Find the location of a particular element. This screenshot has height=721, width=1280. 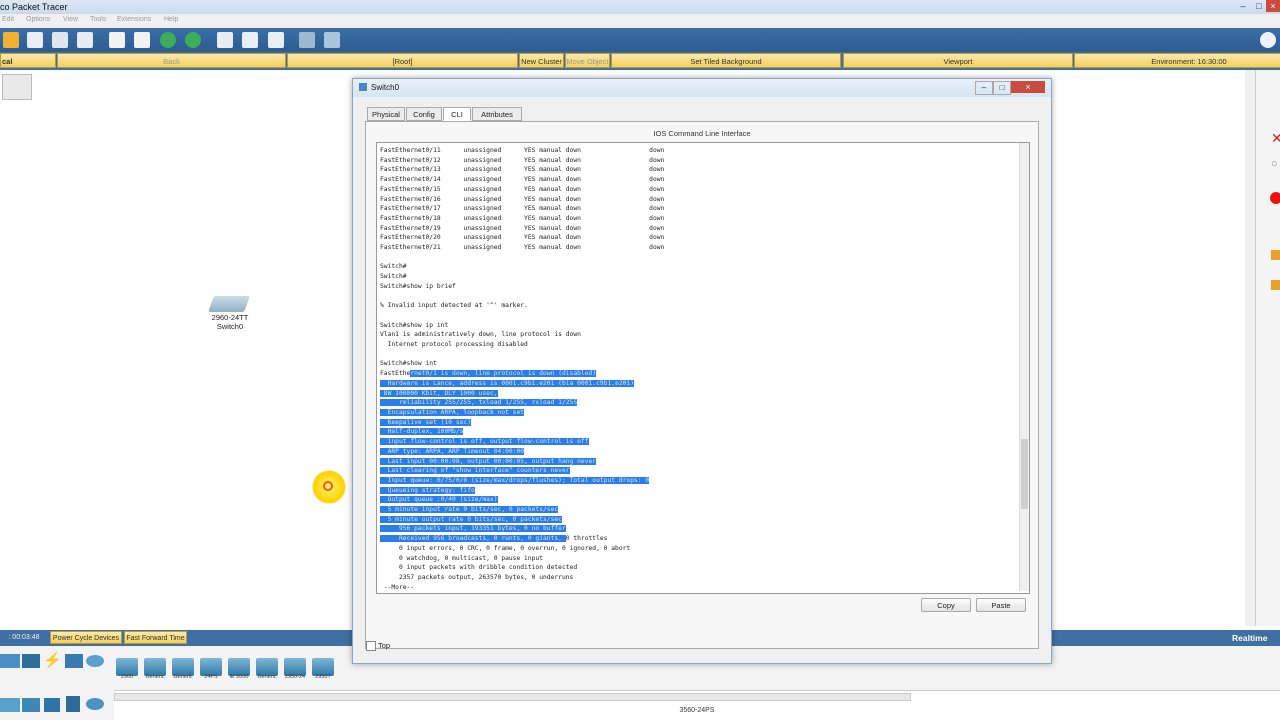

fast-forward-button: Fast Forward Time is located at coordinates (155, 637).